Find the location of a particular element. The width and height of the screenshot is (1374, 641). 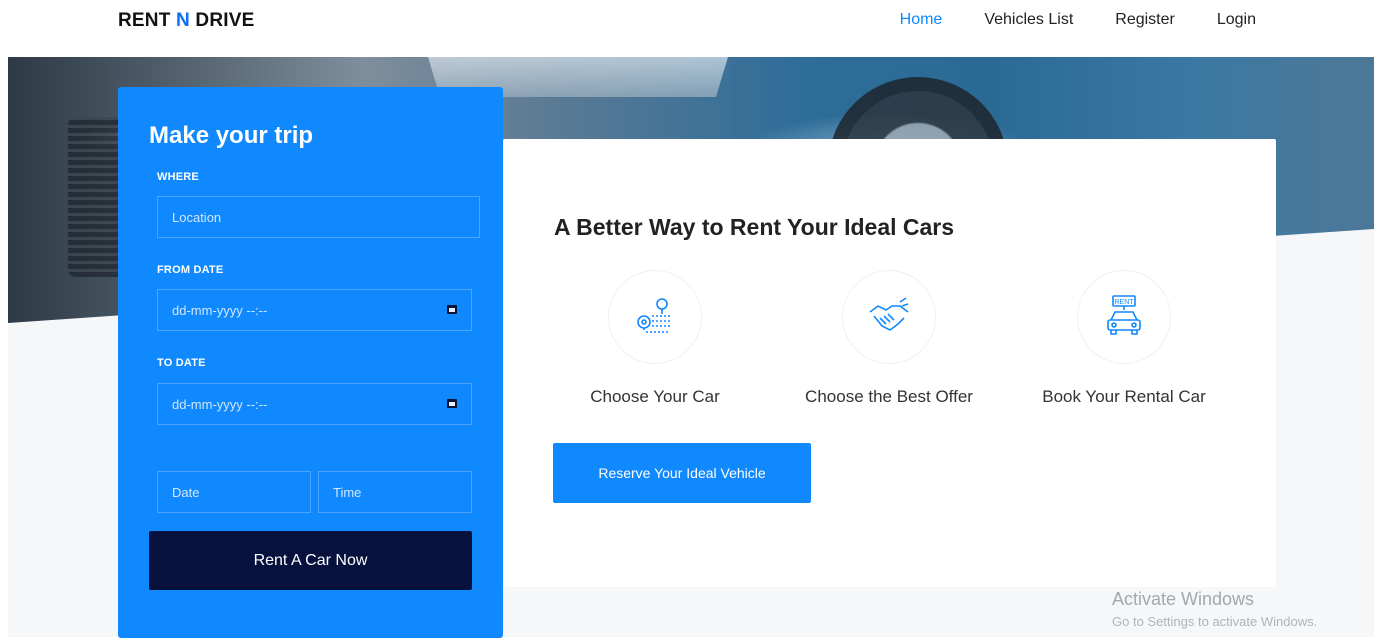

nav-link-home: Home is located at coordinates (921, 20).